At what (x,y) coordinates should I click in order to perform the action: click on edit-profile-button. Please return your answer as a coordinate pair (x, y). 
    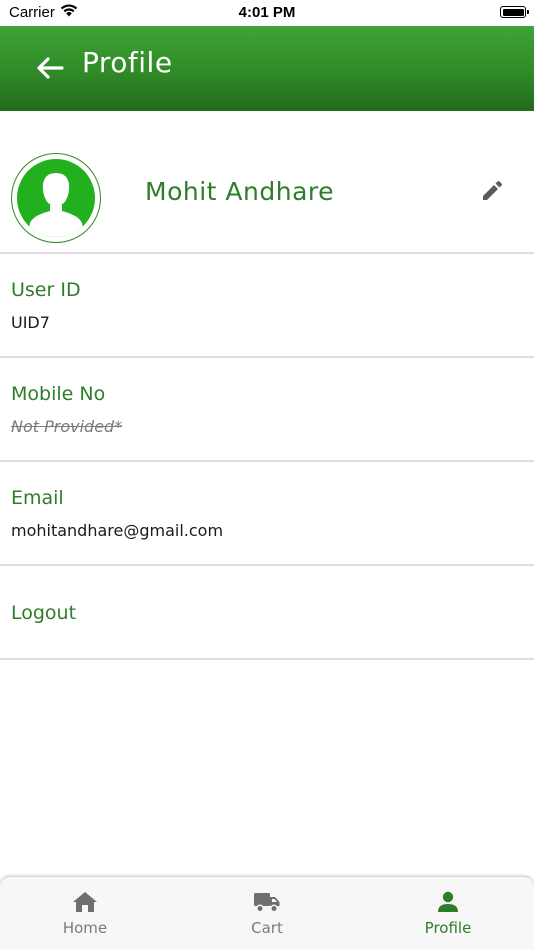
    Looking at the image, I should click on (492, 191).